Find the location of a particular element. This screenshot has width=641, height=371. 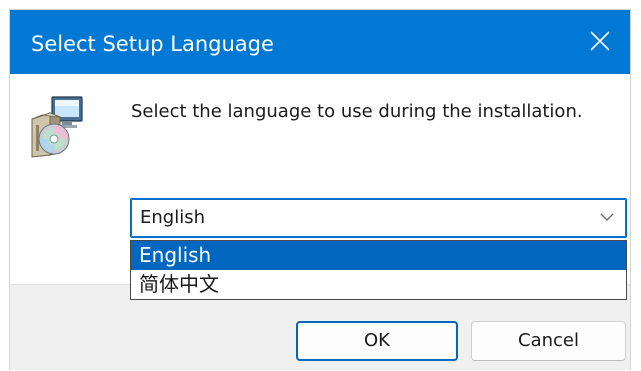

language-option-english: English is located at coordinates (378, 255).